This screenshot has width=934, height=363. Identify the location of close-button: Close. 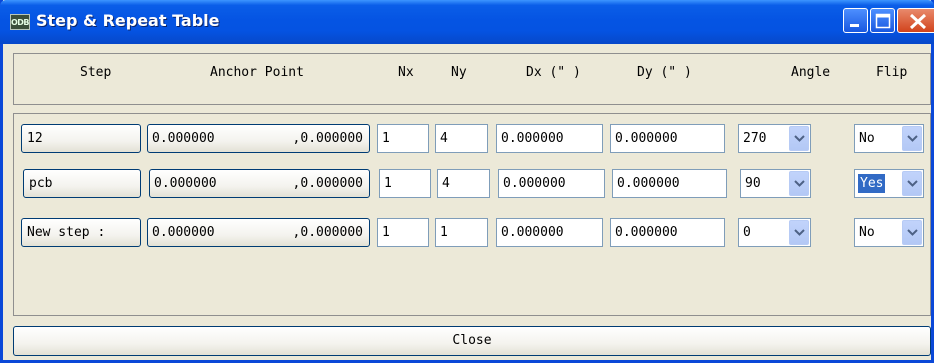
(472, 341).